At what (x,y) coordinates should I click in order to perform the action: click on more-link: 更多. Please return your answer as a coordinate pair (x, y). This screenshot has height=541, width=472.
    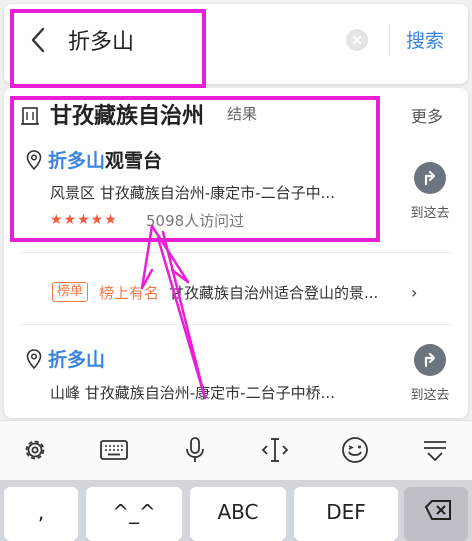
    Looking at the image, I should click on (427, 115).